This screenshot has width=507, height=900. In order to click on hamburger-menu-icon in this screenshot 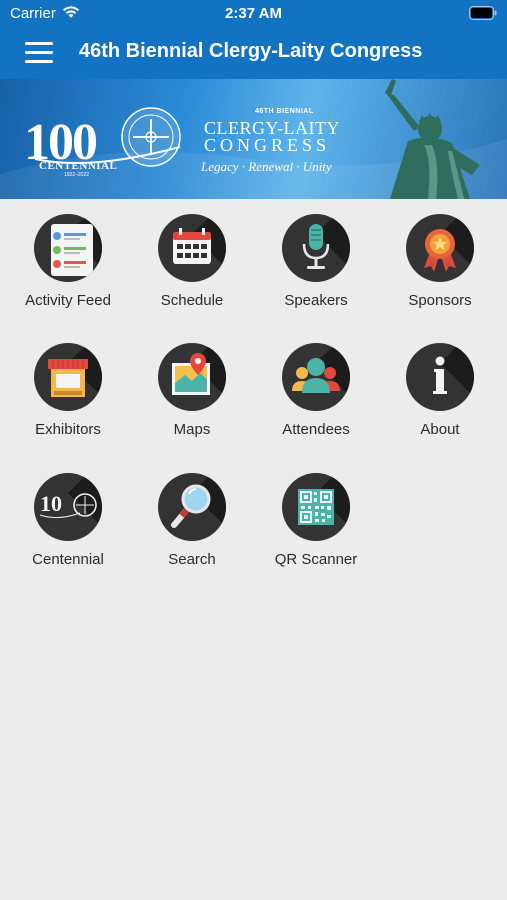, I will do `click(39, 53)`.